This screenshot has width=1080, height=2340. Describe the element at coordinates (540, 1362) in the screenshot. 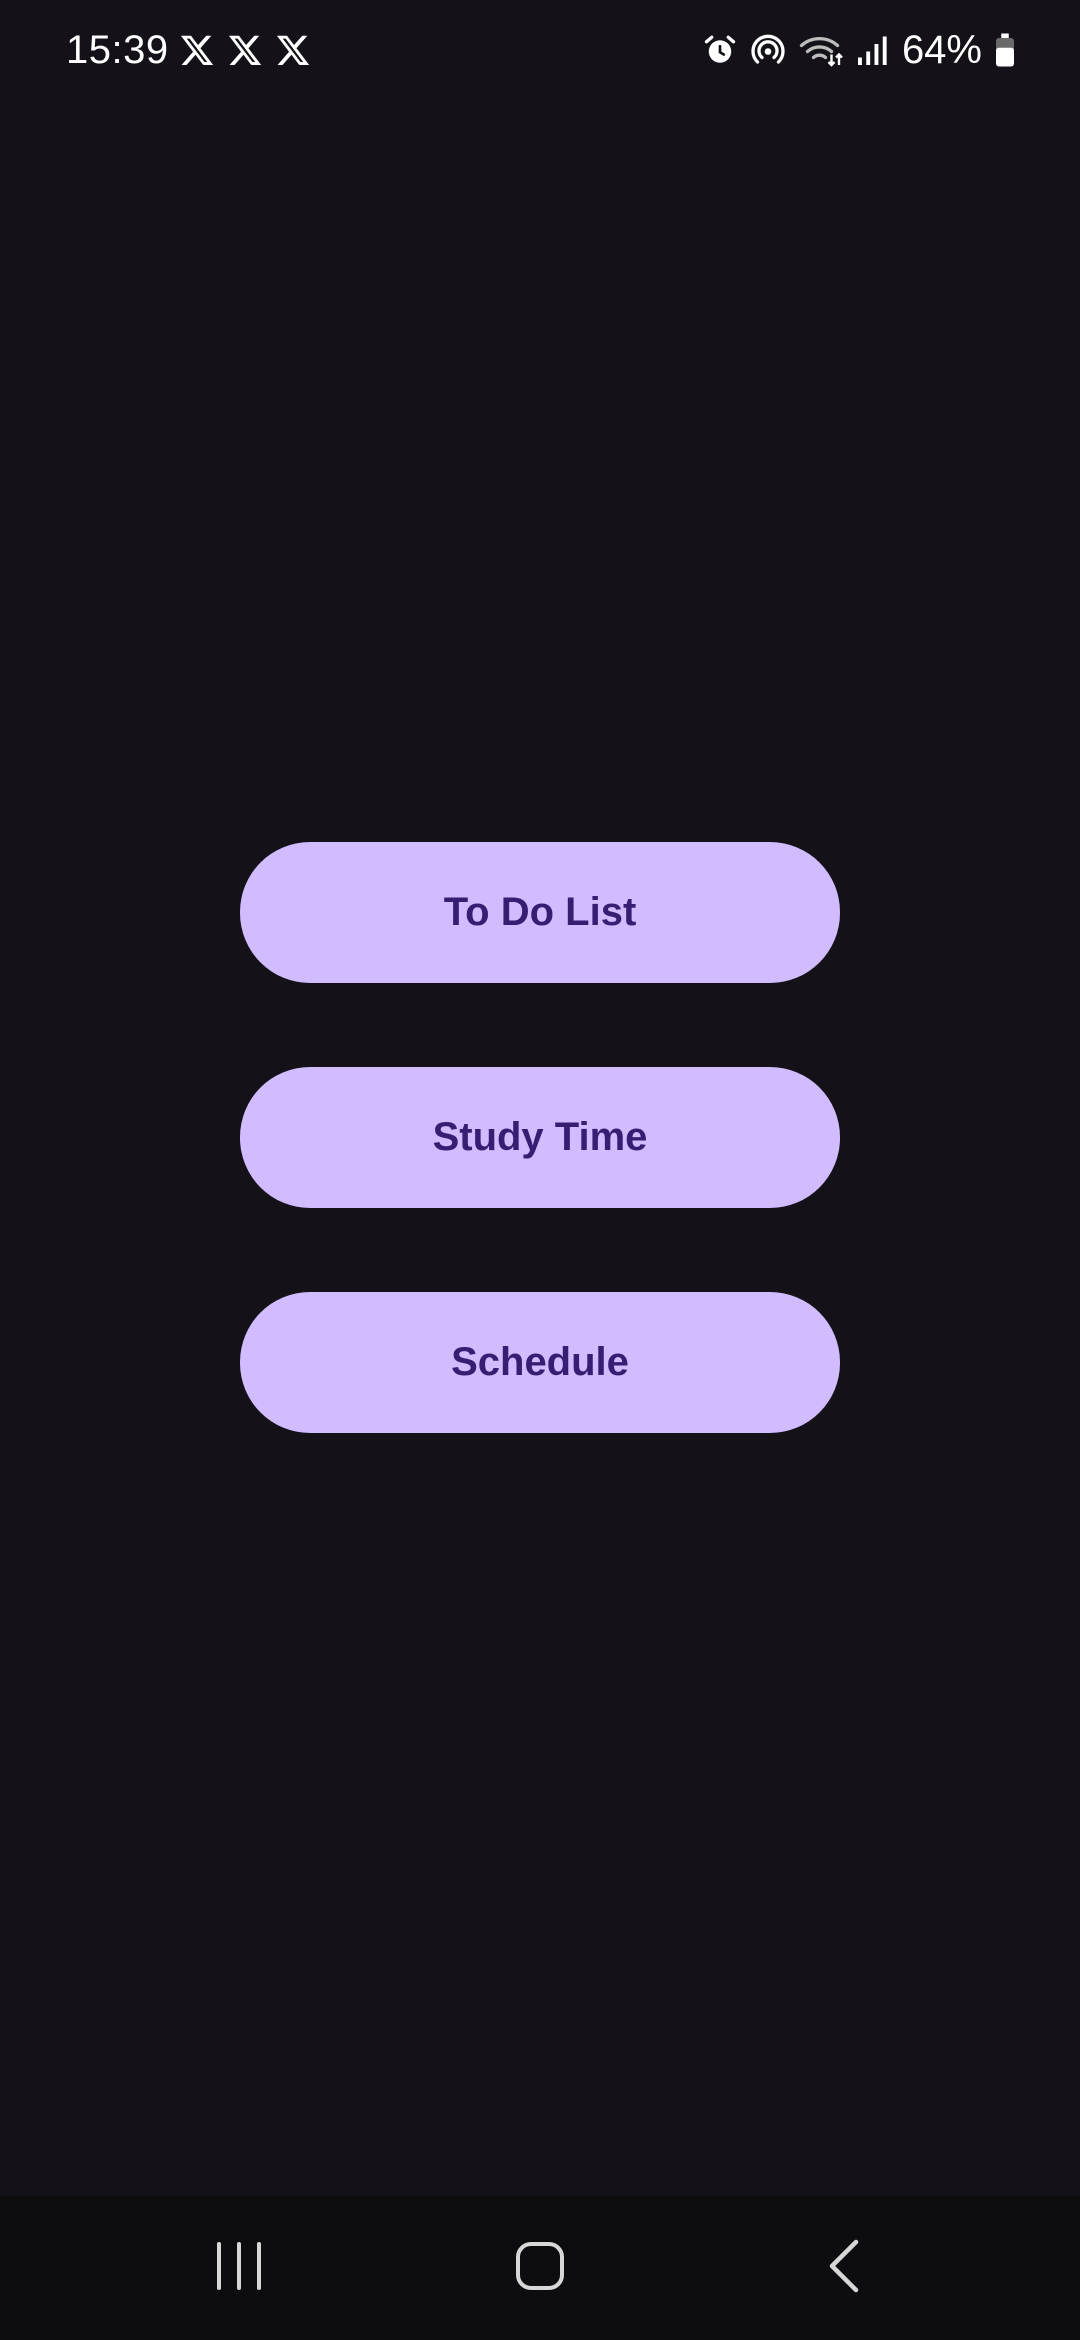

I see `schedule-button: Schedule` at that location.